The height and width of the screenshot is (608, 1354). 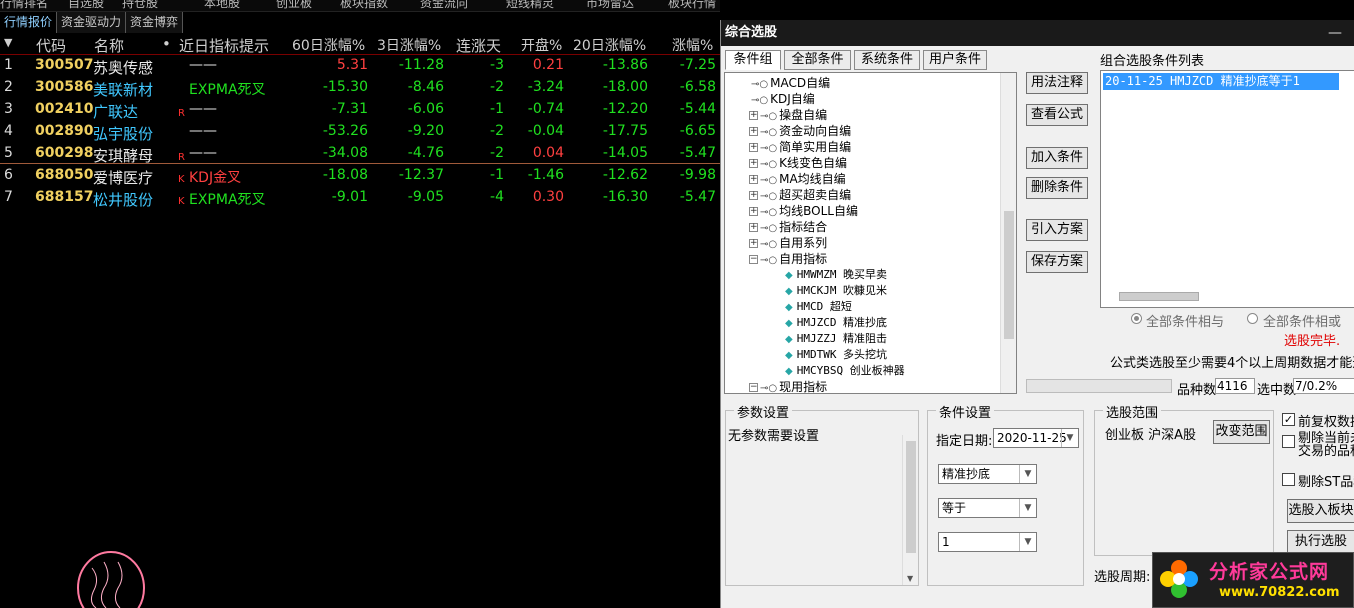 I want to click on tab-condition-group: 条件组, so click(x=753, y=60).